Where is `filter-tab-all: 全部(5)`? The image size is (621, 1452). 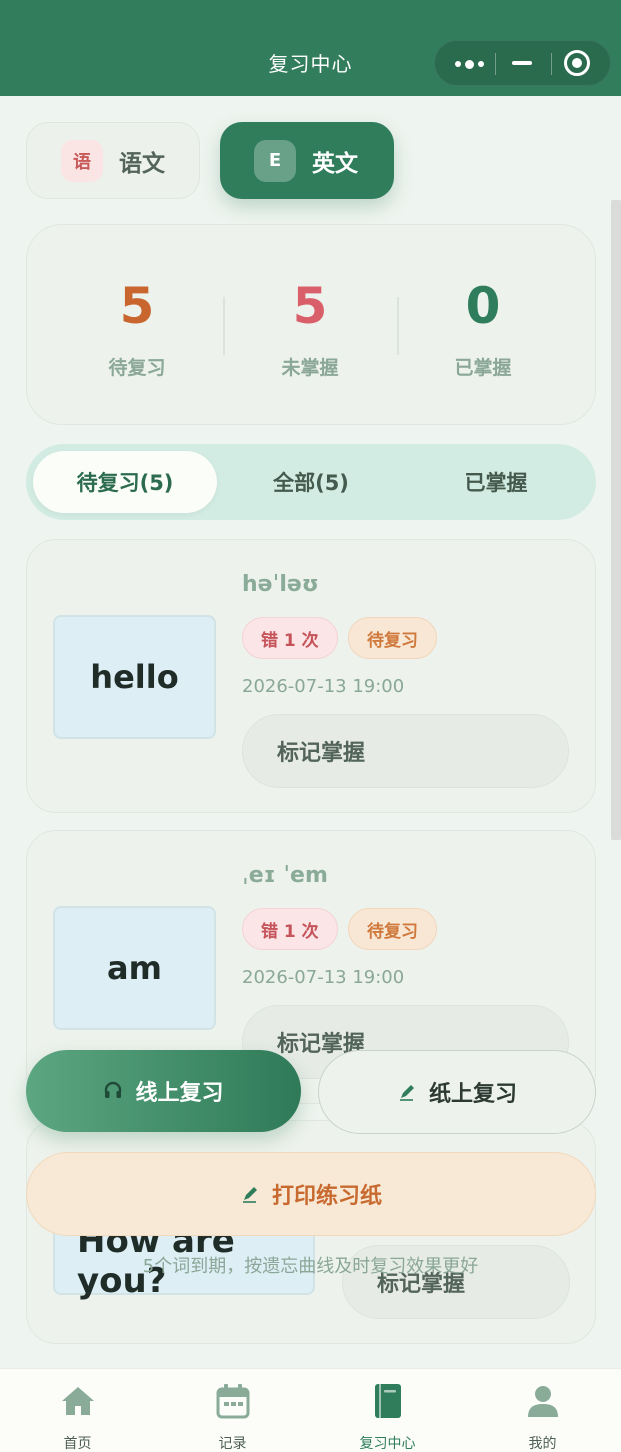 filter-tab-all: 全部(5) is located at coordinates (311, 482).